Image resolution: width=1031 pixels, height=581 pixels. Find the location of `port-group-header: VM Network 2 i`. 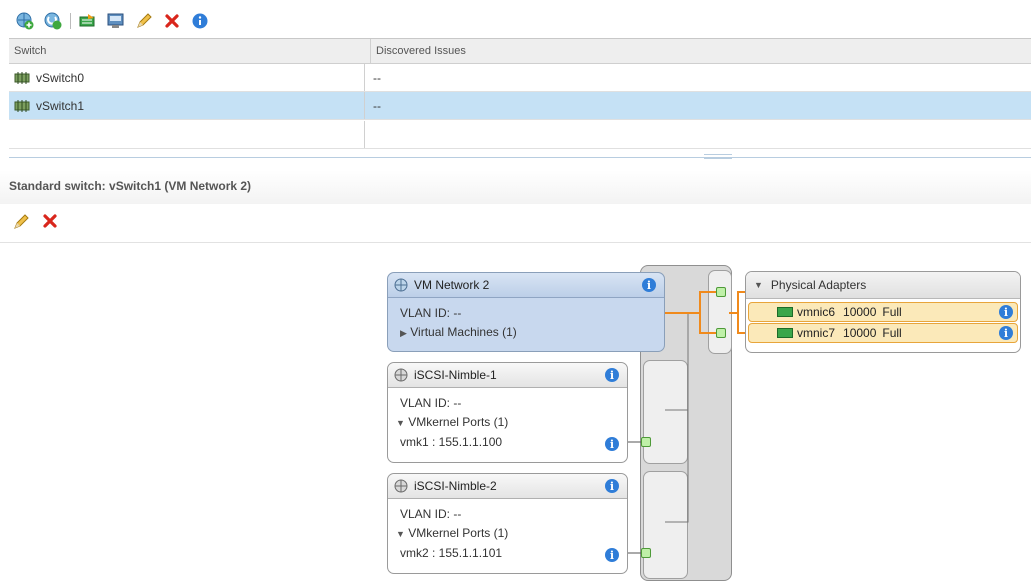

port-group-header: VM Network 2 i is located at coordinates (526, 285).